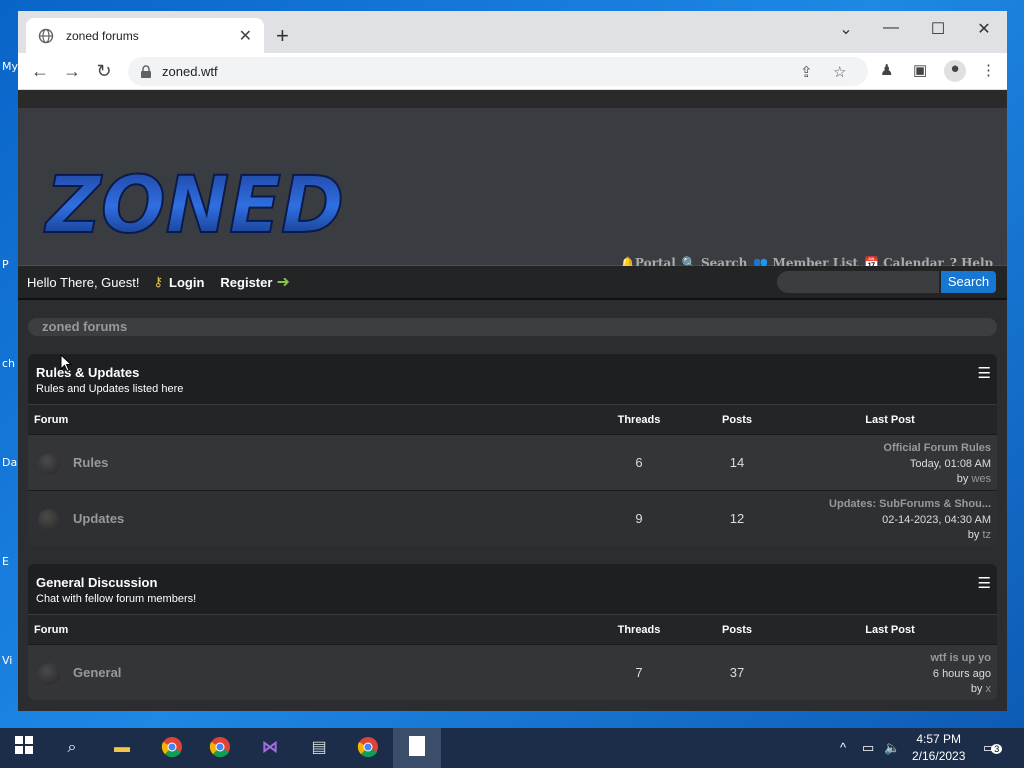 The height and width of the screenshot is (768, 1024). Describe the element at coordinates (512, 582) in the screenshot. I see `category-title: General Discussion` at that location.